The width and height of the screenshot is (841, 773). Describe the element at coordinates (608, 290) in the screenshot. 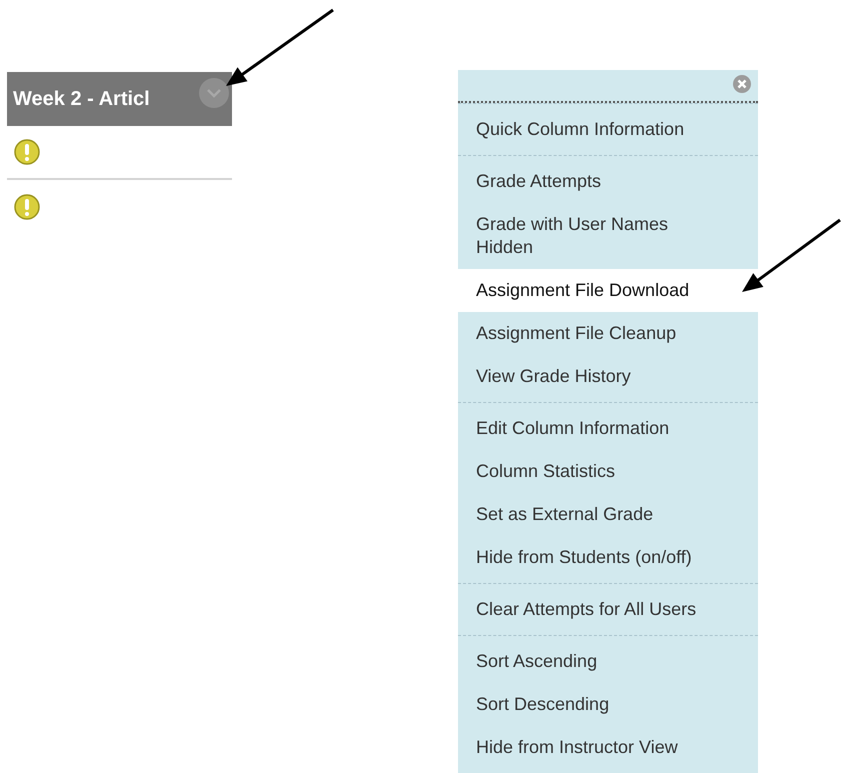

I see `menu-item: Assignment File Download` at that location.